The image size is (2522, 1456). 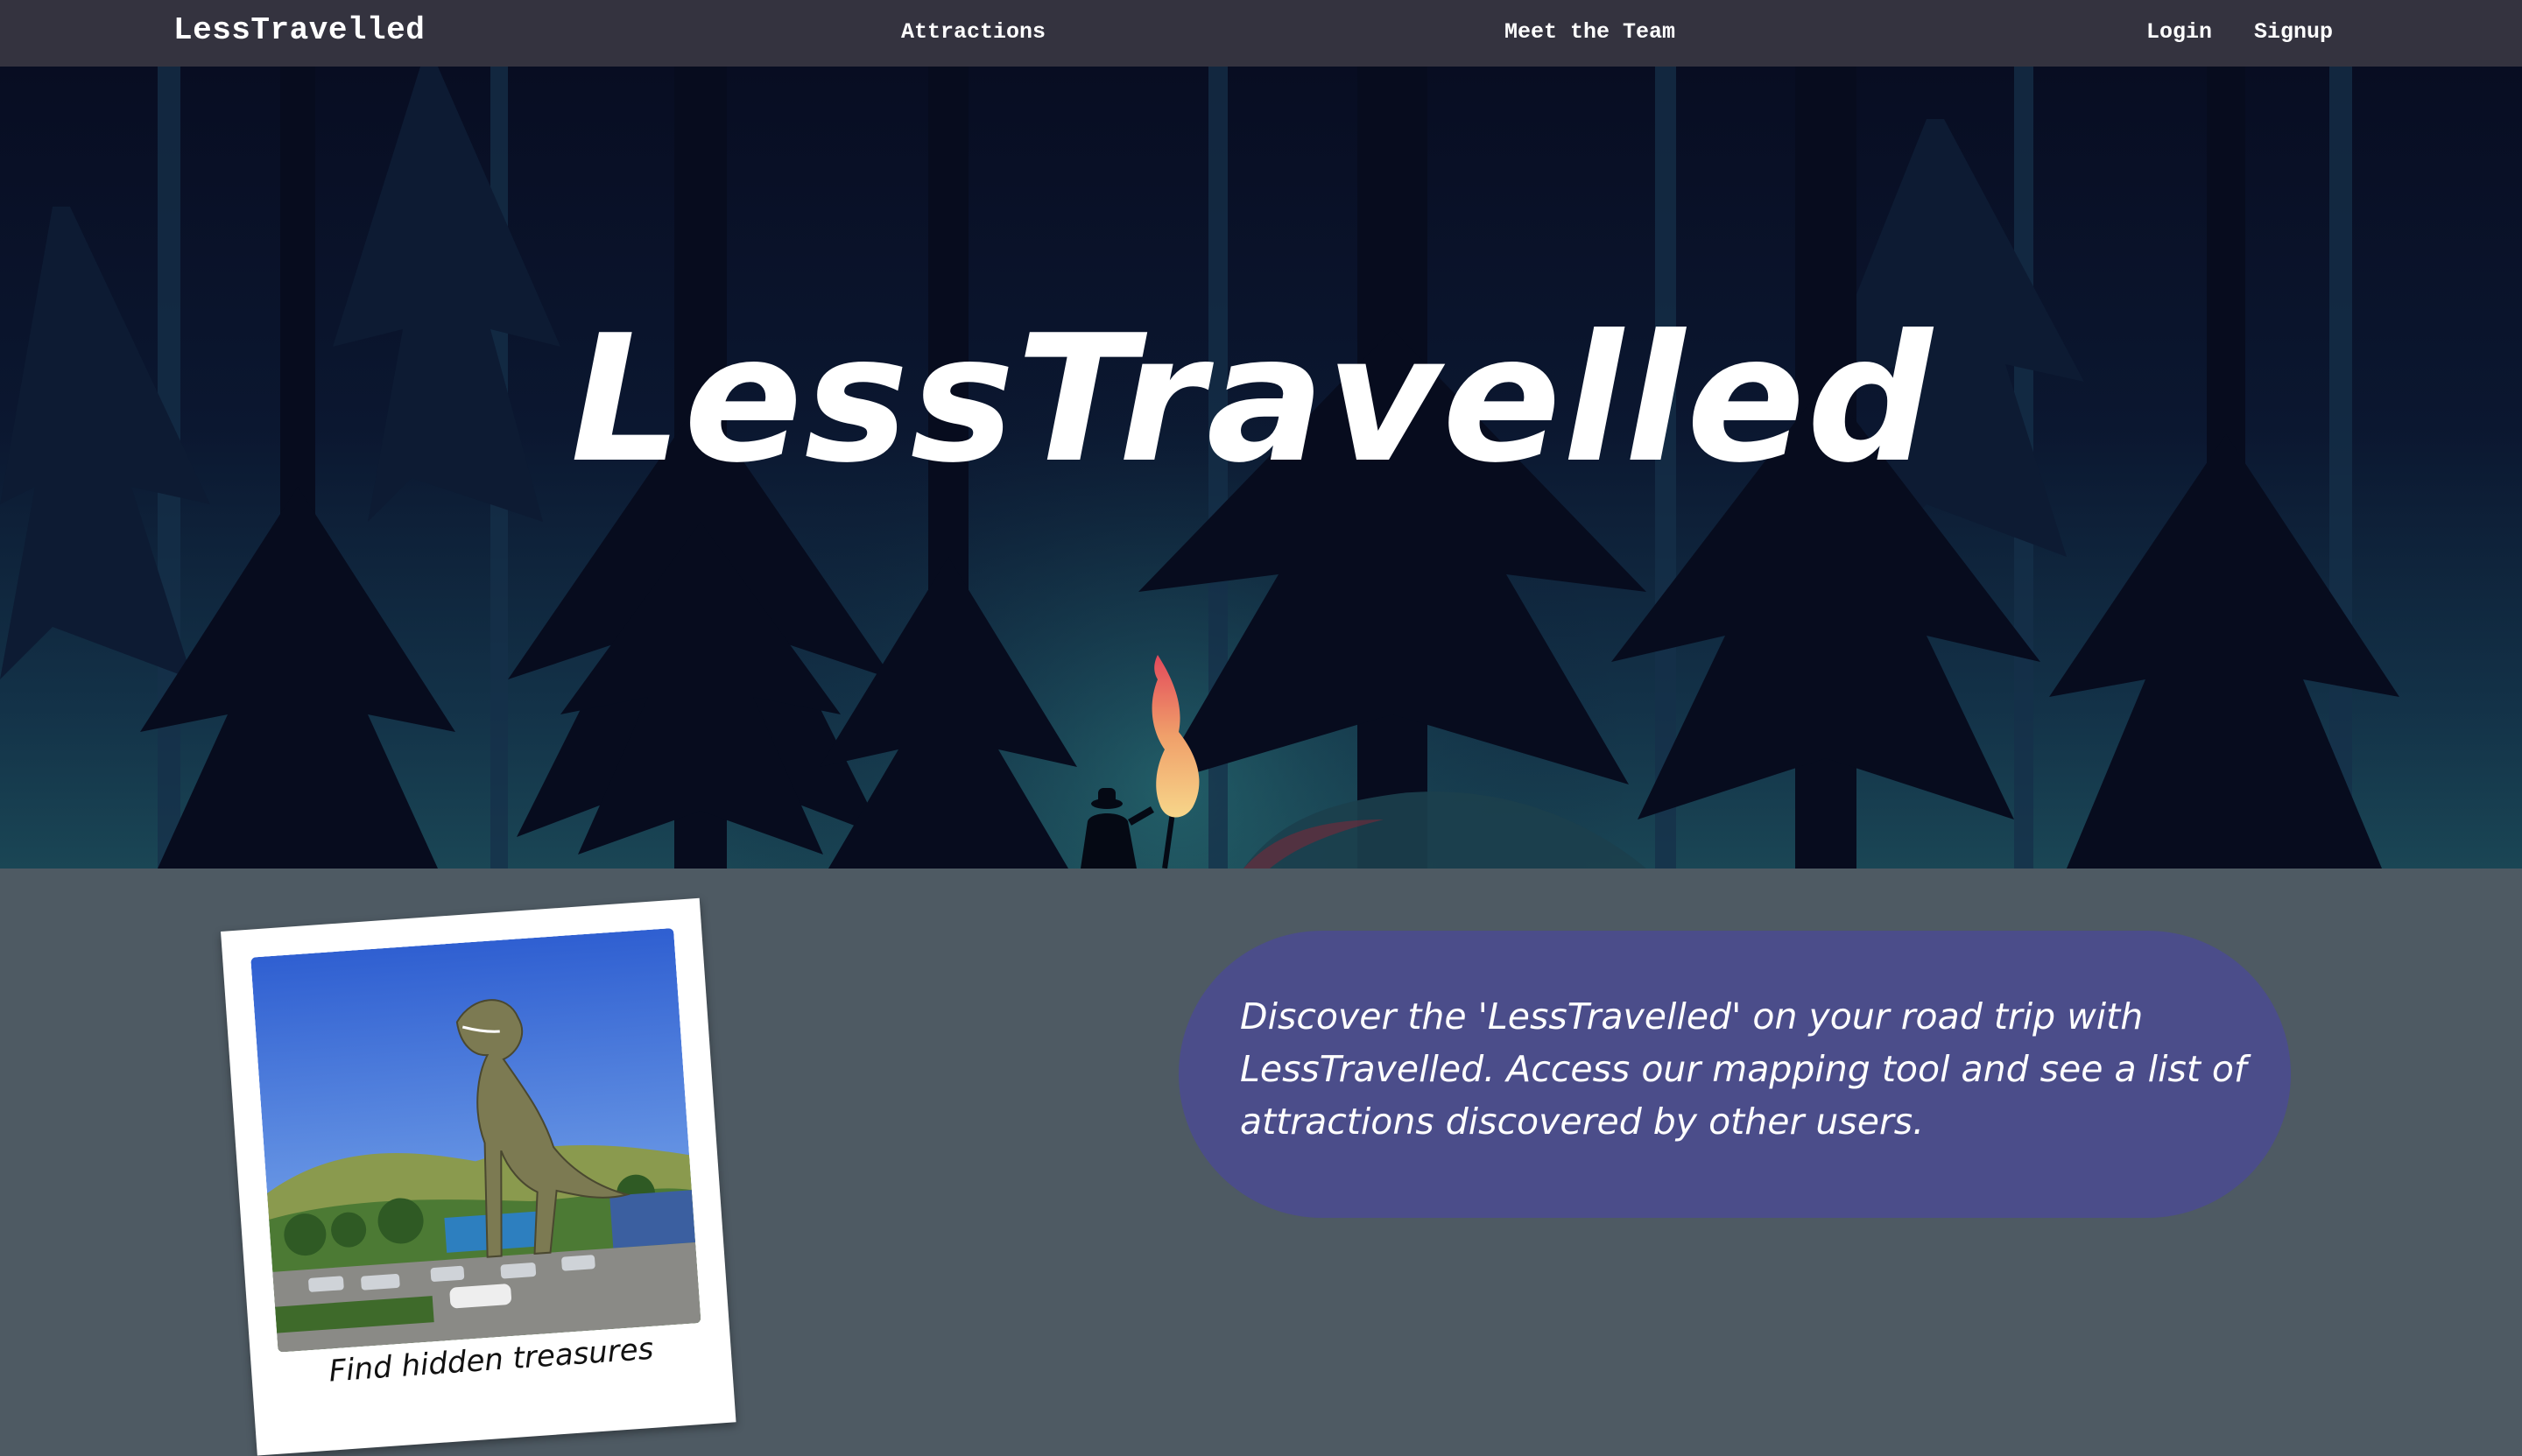 What do you see at coordinates (2179, 32) in the screenshot?
I see `nav-login-link: Login` at bounding box center [2179, 32].